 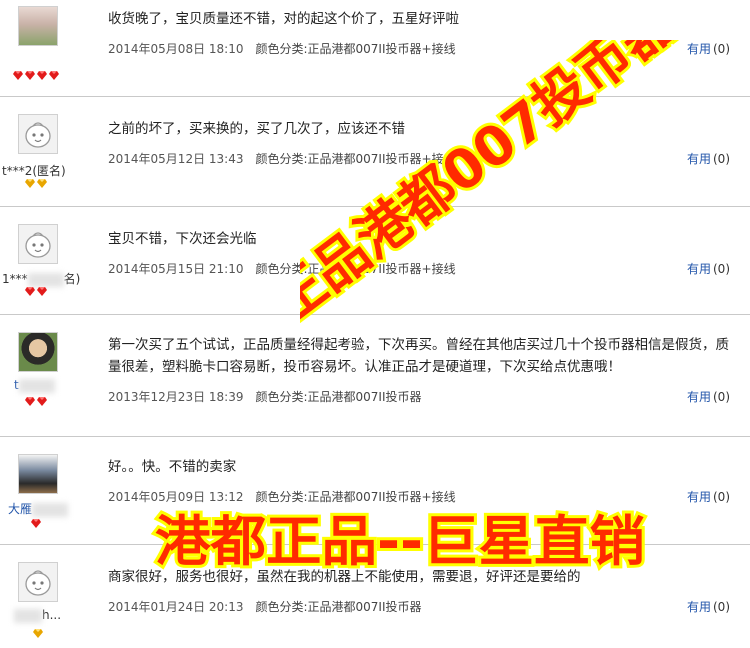 I want to click on review-meta: 2014年05月12日 13:43 颜色分类:正品港都007II投币器+接线, so click(x=282, y=158).